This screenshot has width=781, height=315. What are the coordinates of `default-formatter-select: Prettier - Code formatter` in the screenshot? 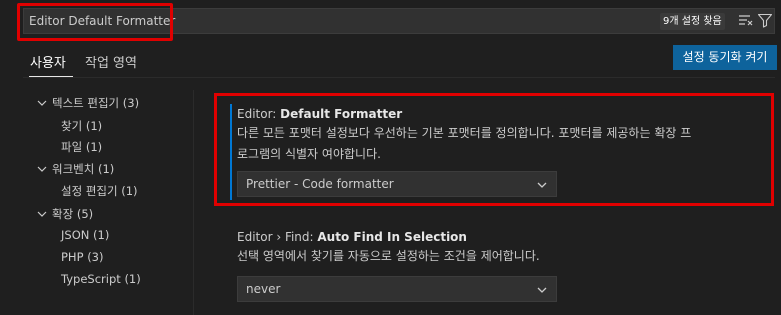 It's located at (397, 184).